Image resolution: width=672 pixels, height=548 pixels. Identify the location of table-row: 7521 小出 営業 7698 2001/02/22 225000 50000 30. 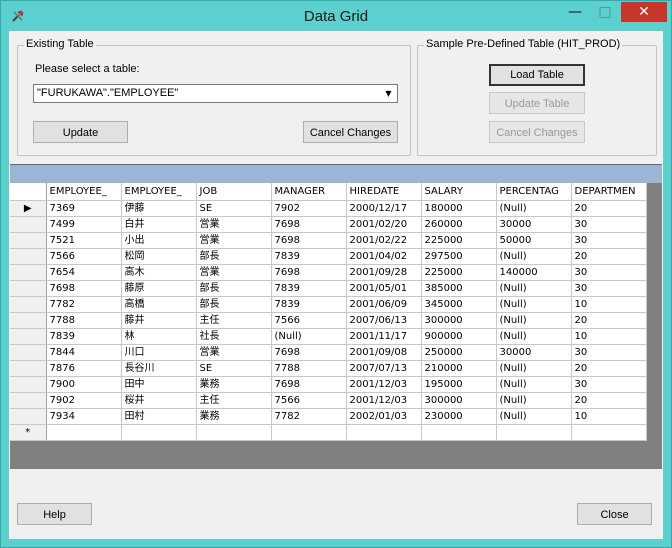
(328, 240).